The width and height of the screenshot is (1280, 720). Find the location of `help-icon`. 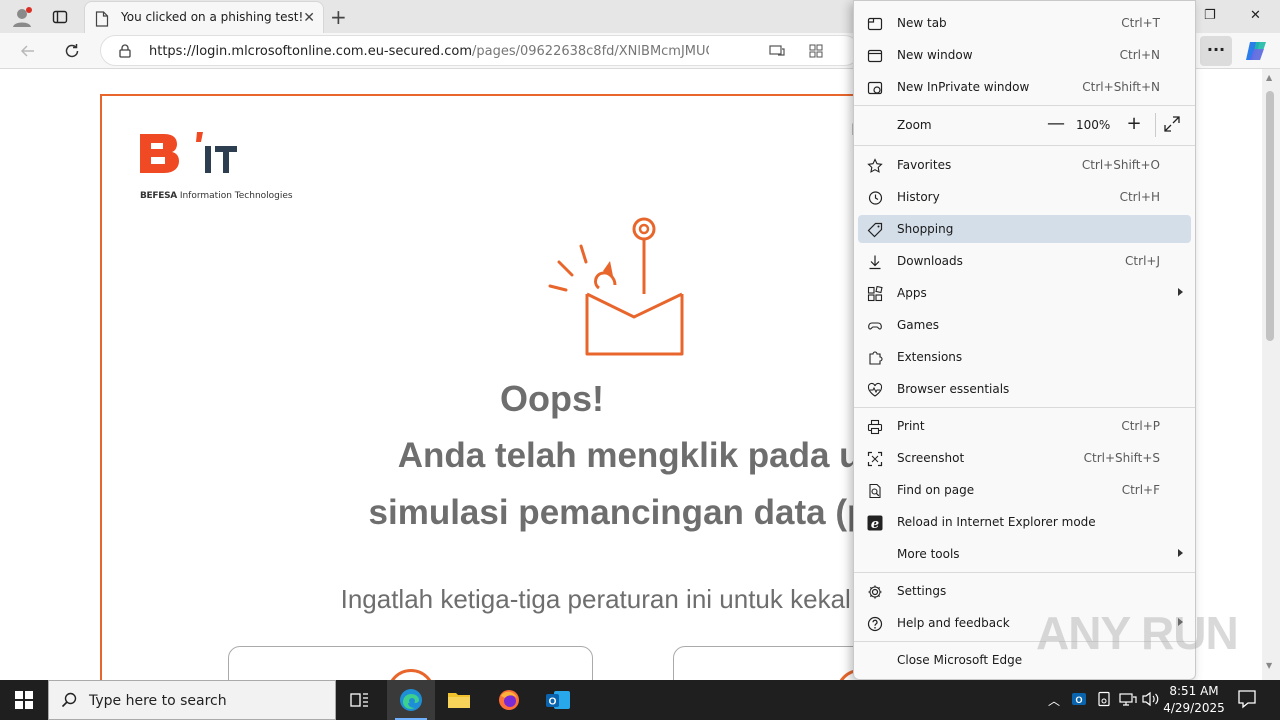

help-icon is located at coordinates (875, 624).